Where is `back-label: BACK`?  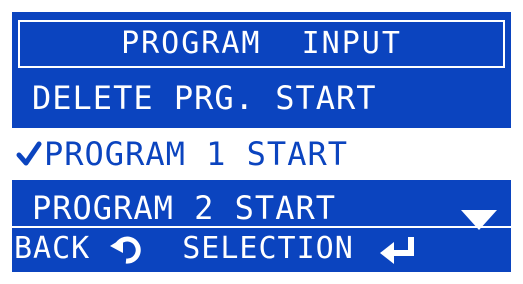 back-label: BACK is located at coordinates (52, 249).